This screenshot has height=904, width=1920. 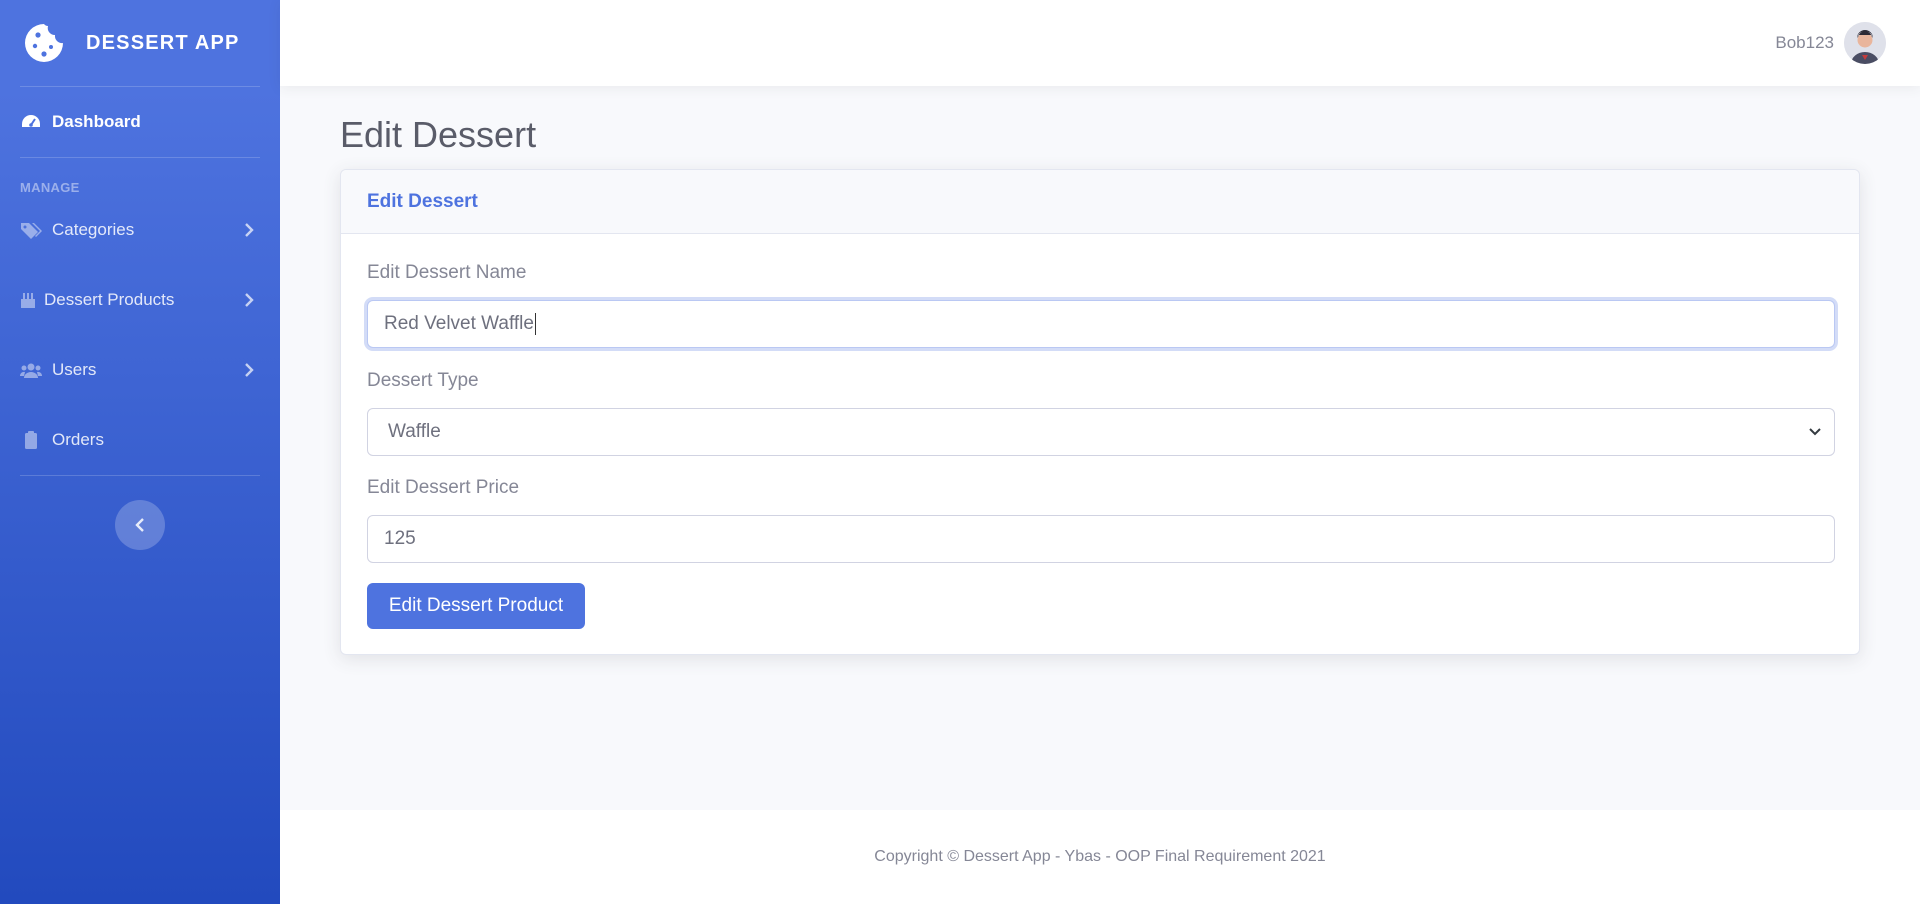 I want to click on submit-label: Edit Dessert Product, so click(x=476, y=605).